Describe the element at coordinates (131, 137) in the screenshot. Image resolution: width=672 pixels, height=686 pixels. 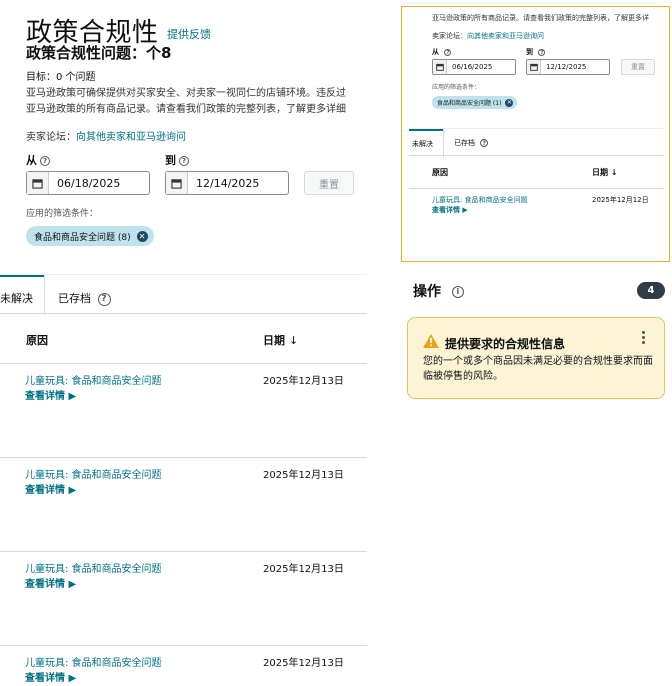
I see `forum-link: 向其他卖家和亚马逊询问` at that location.